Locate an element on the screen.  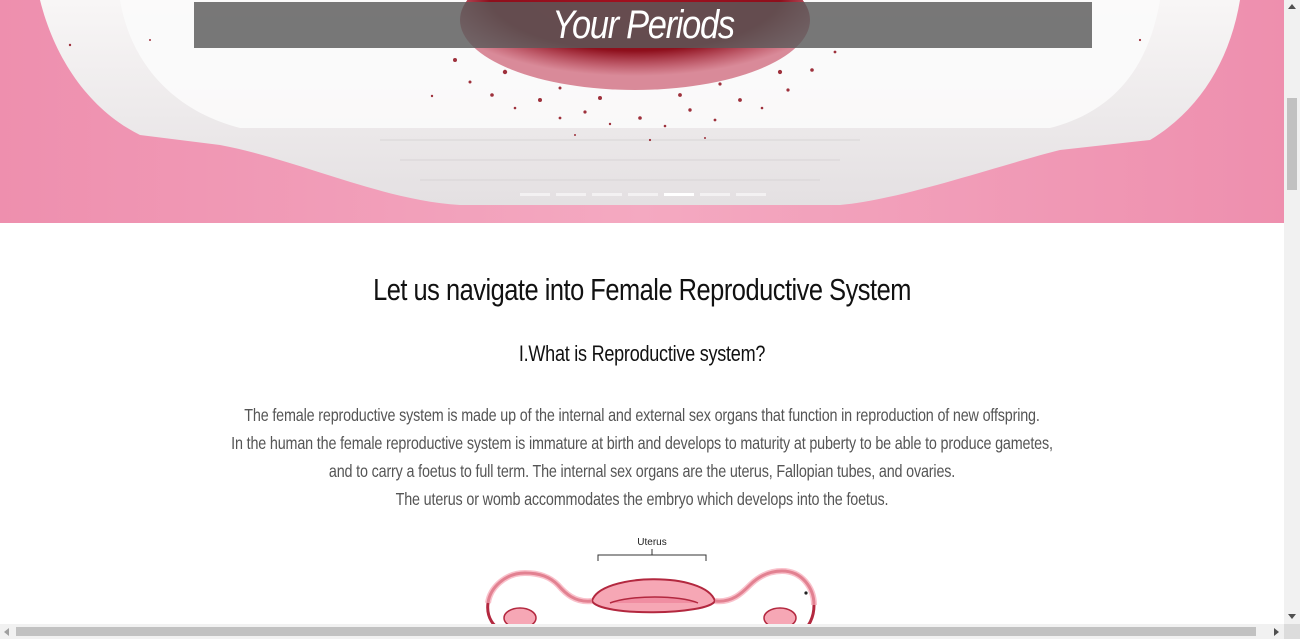
vertical-scroll-thumb is located at coordinates (1292, 144).